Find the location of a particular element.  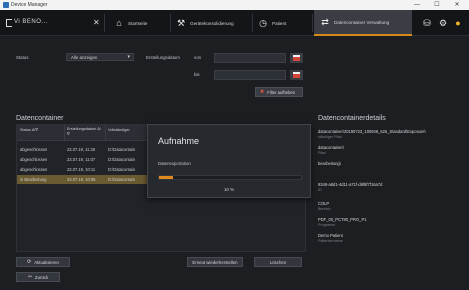

recording-progress-dialog: Aufnahme Datenexportation 10 % is located at coordinates (229, 161).